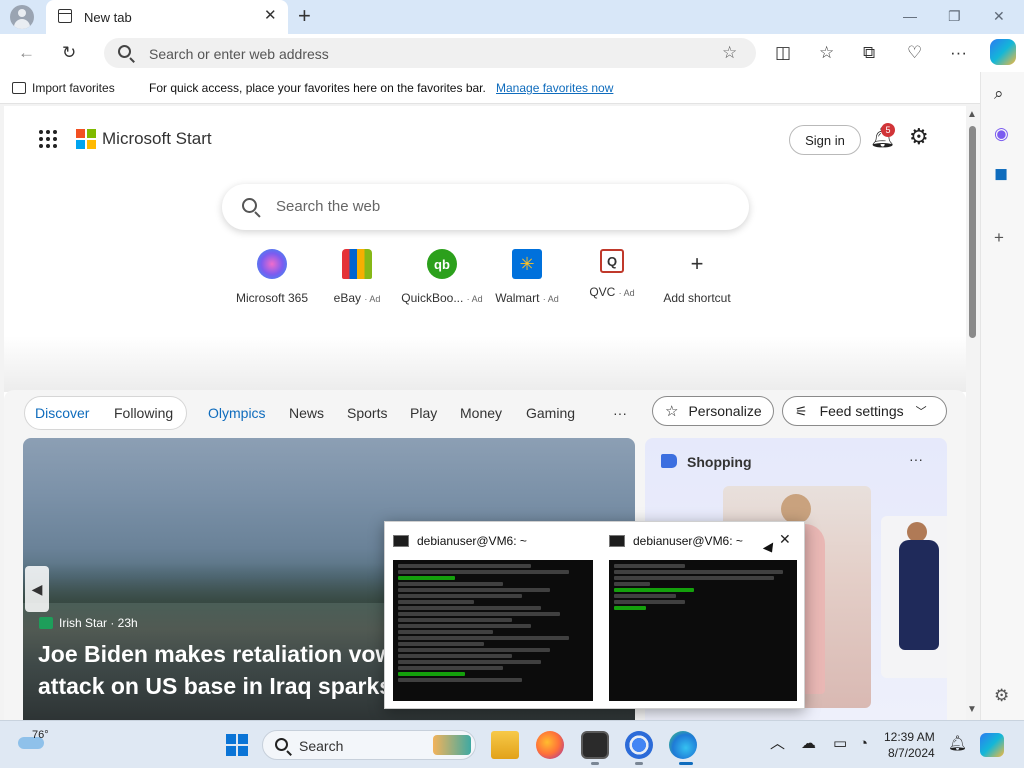 This screenshot has height=768, width=1024. Describe the element at coordinates (669, 461) in the screenshot. I see `shopping-tag-icon` at that location.